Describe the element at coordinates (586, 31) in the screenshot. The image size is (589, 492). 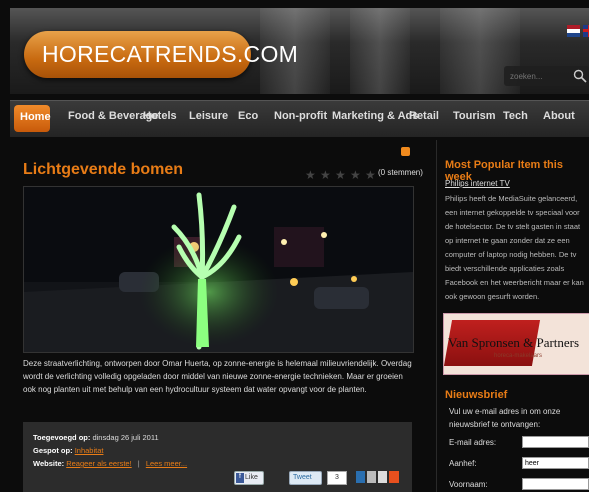
I see `english-flag-icon` at that location.